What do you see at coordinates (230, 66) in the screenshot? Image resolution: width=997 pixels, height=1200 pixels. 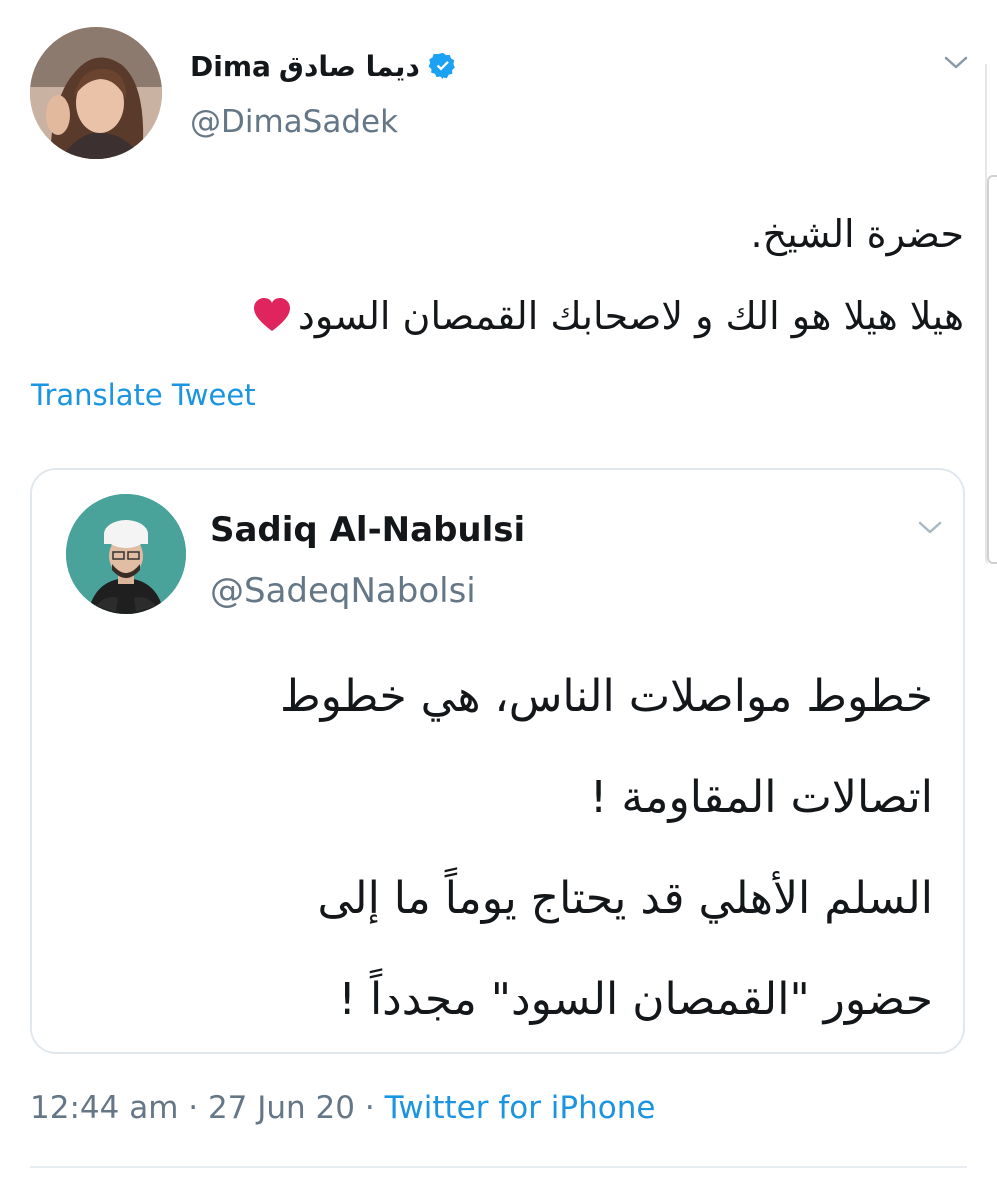 I see `author-name-latin: Dima` at bounding box center [230, 66].